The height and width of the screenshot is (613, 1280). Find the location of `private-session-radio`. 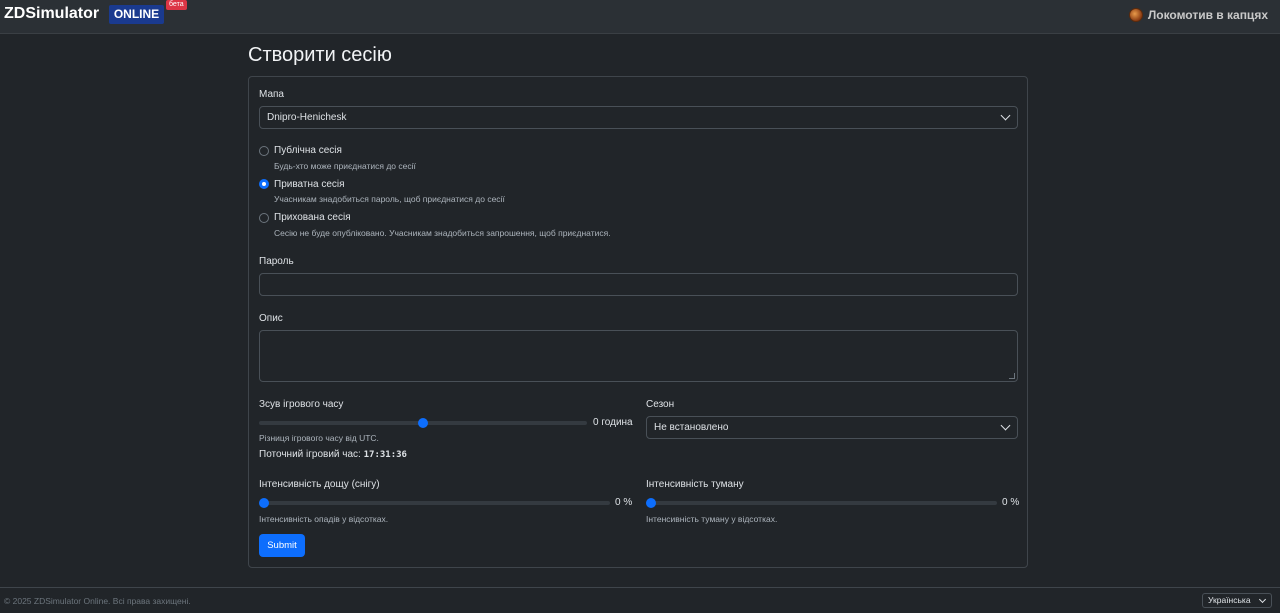

private-session-radio is located at coordinates (264, 184).